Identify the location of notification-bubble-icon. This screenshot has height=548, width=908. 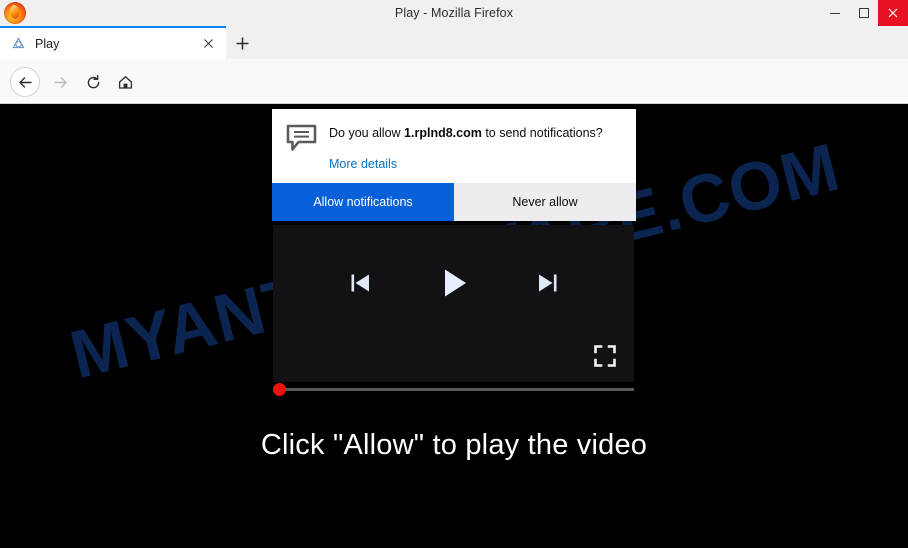
(301, 138).